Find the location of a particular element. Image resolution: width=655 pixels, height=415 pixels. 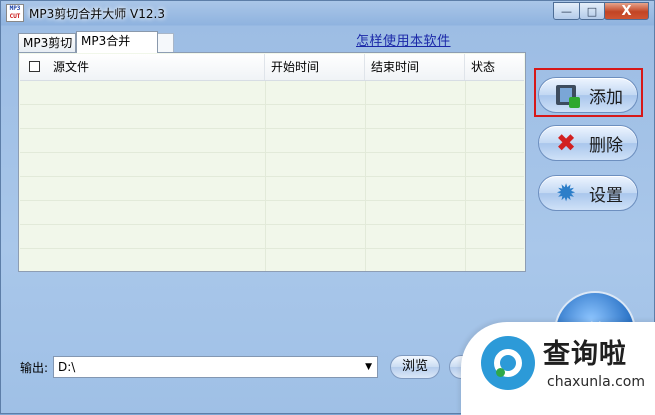

add-video-icon is located at coordinates (566, 96).